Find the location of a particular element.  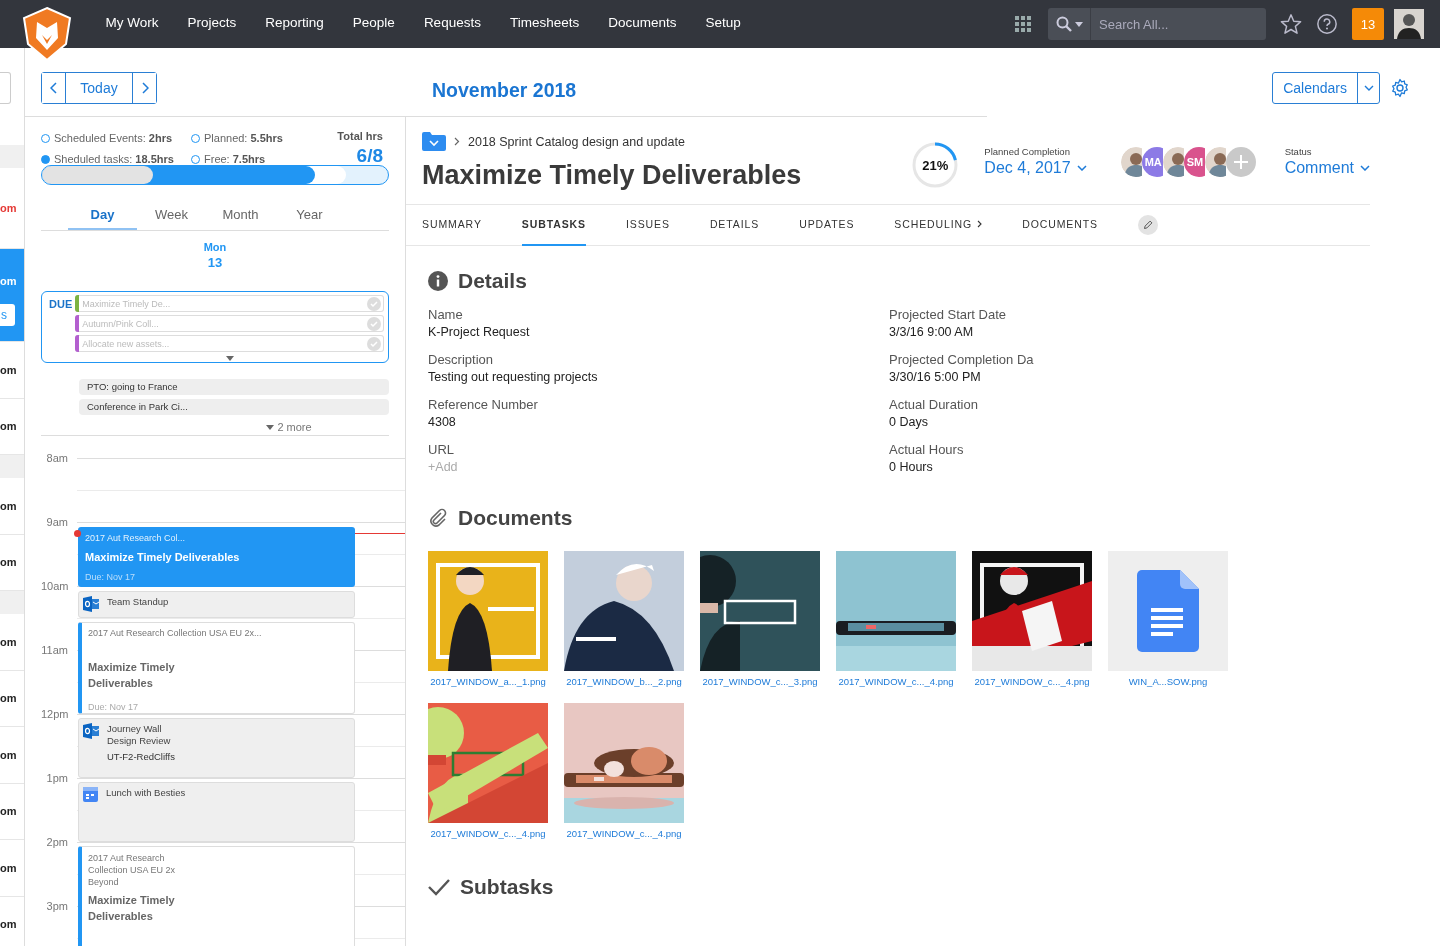

hour-label: 2pm is located at coordinates (56, 842).